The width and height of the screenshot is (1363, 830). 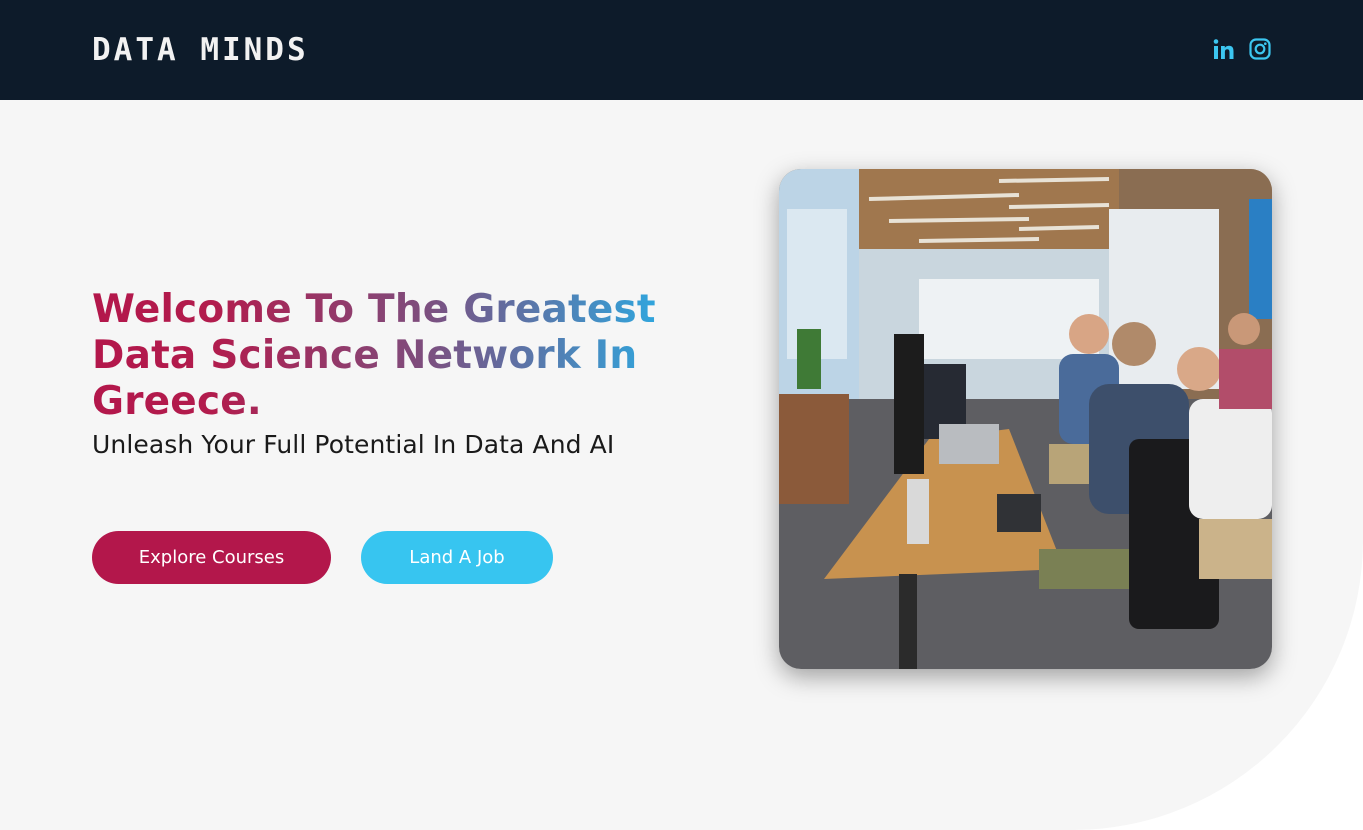 I want to click on linkedin-link, so click(x=1224, y=49).